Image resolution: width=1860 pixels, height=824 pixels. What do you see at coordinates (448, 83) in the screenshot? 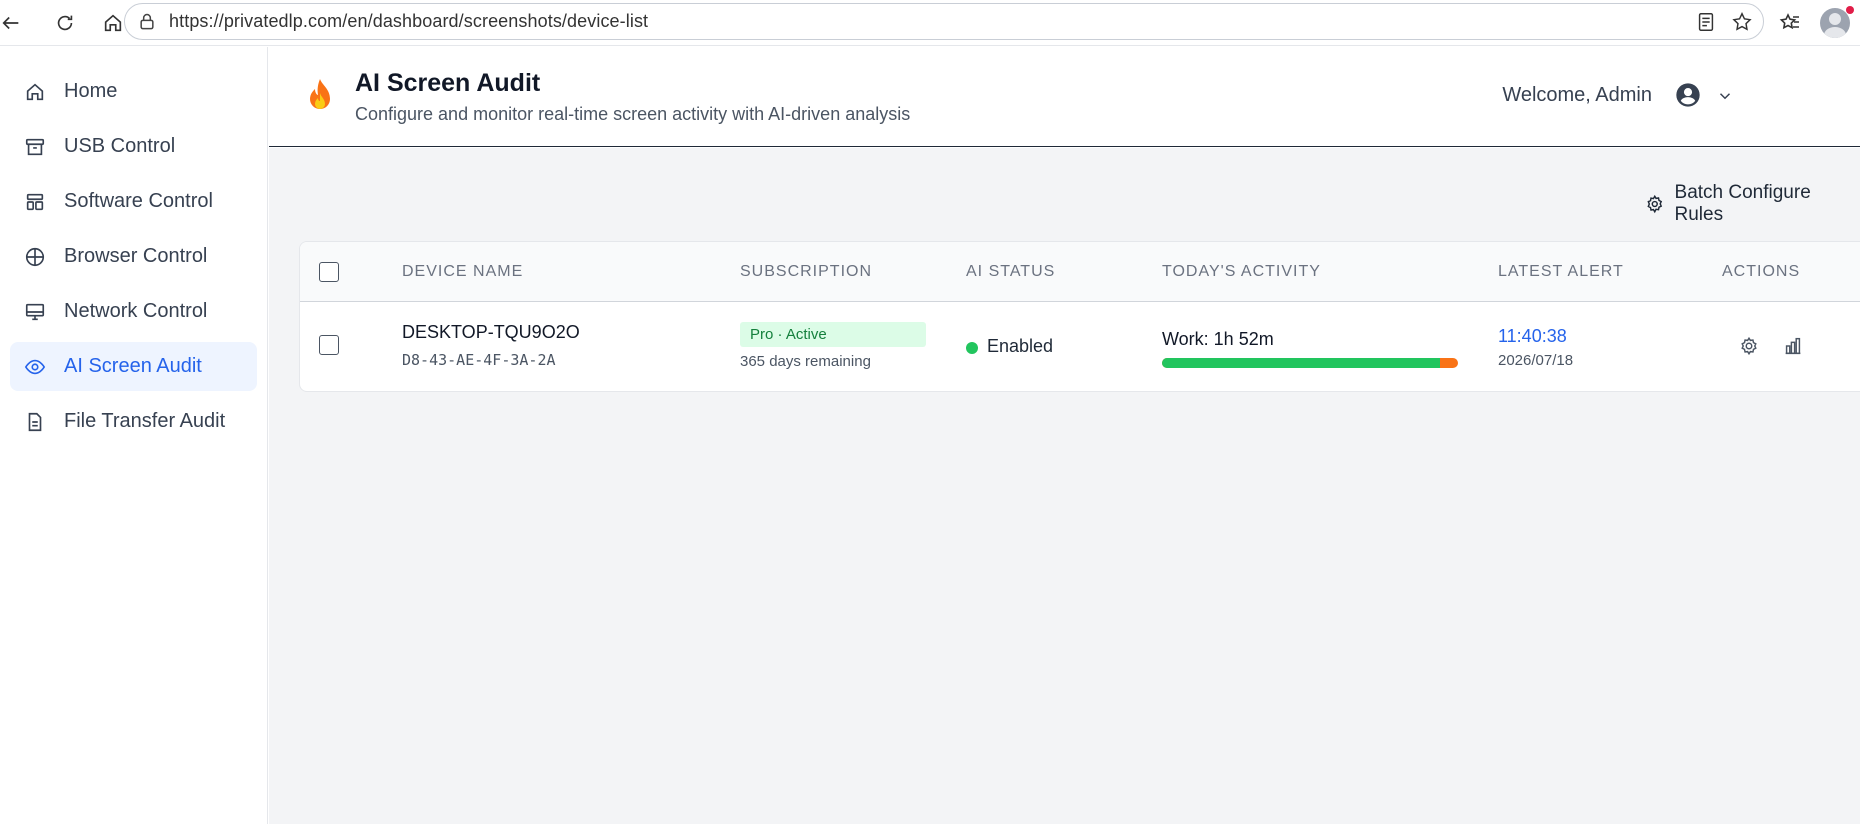
I see `page-title: AI Screen Audit` at bounding box center [448, 83].